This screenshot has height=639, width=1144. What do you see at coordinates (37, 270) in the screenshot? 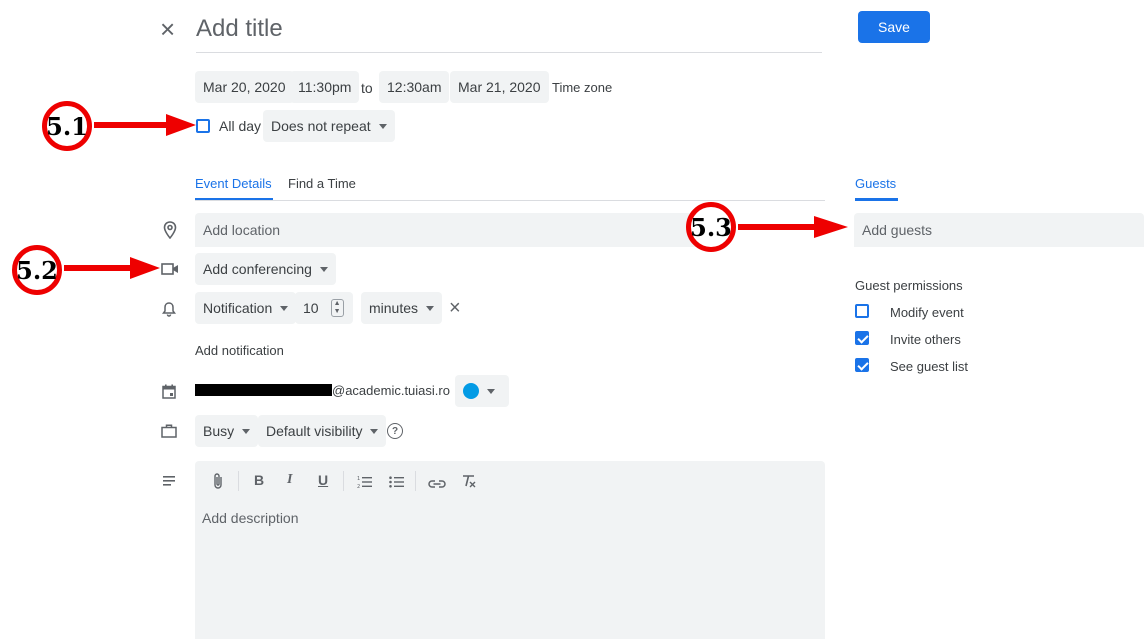
I see `annotation-5-2: 5.2` at bounding box center [37, 270].